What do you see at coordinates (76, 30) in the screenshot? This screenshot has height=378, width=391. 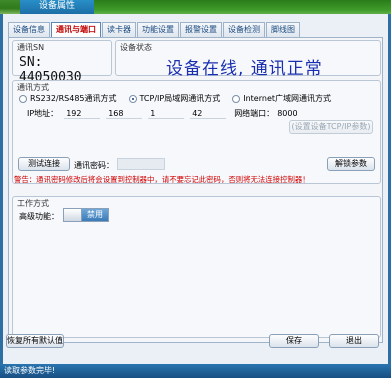 I see `tab-communication-port: 通讯与端口` at bounding box center [76, 30].